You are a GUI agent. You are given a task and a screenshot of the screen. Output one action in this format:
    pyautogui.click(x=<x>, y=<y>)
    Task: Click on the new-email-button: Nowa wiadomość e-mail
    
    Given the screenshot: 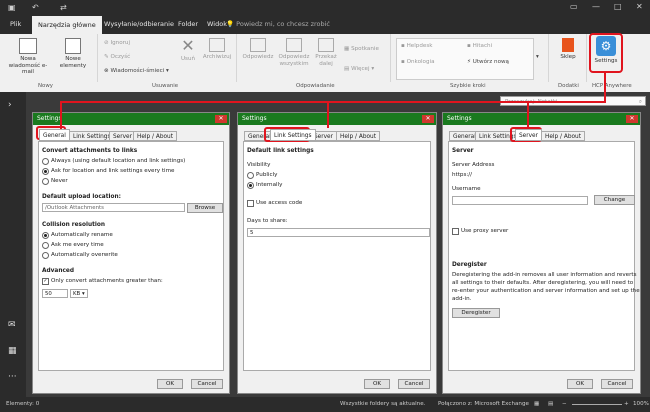 What is the action you would take?
    pyautogui.click(x=28, y=57)
    